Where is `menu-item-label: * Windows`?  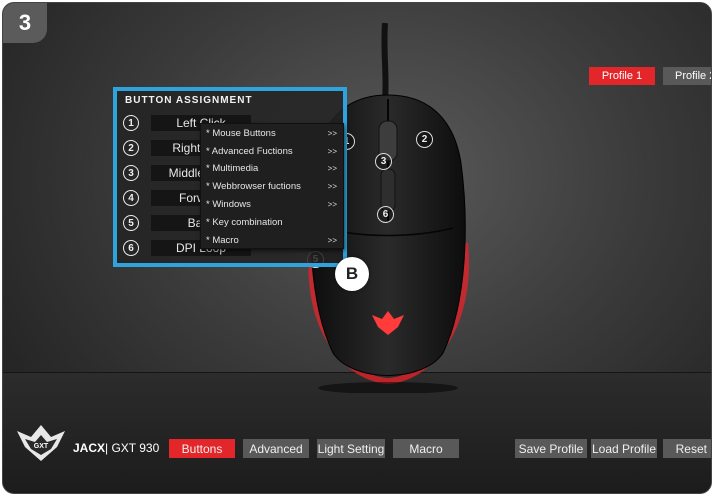 menu-item-label: * Windows is located at coordinates (228, 204).